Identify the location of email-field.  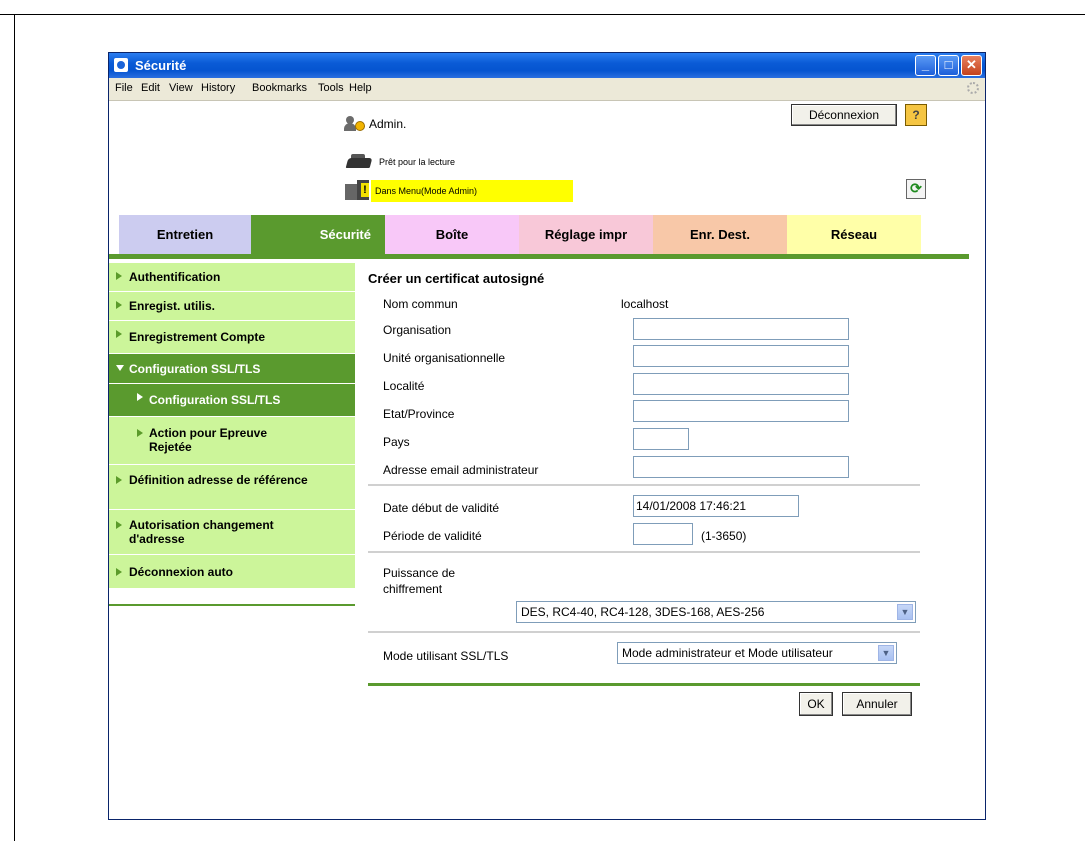
(741, 467).